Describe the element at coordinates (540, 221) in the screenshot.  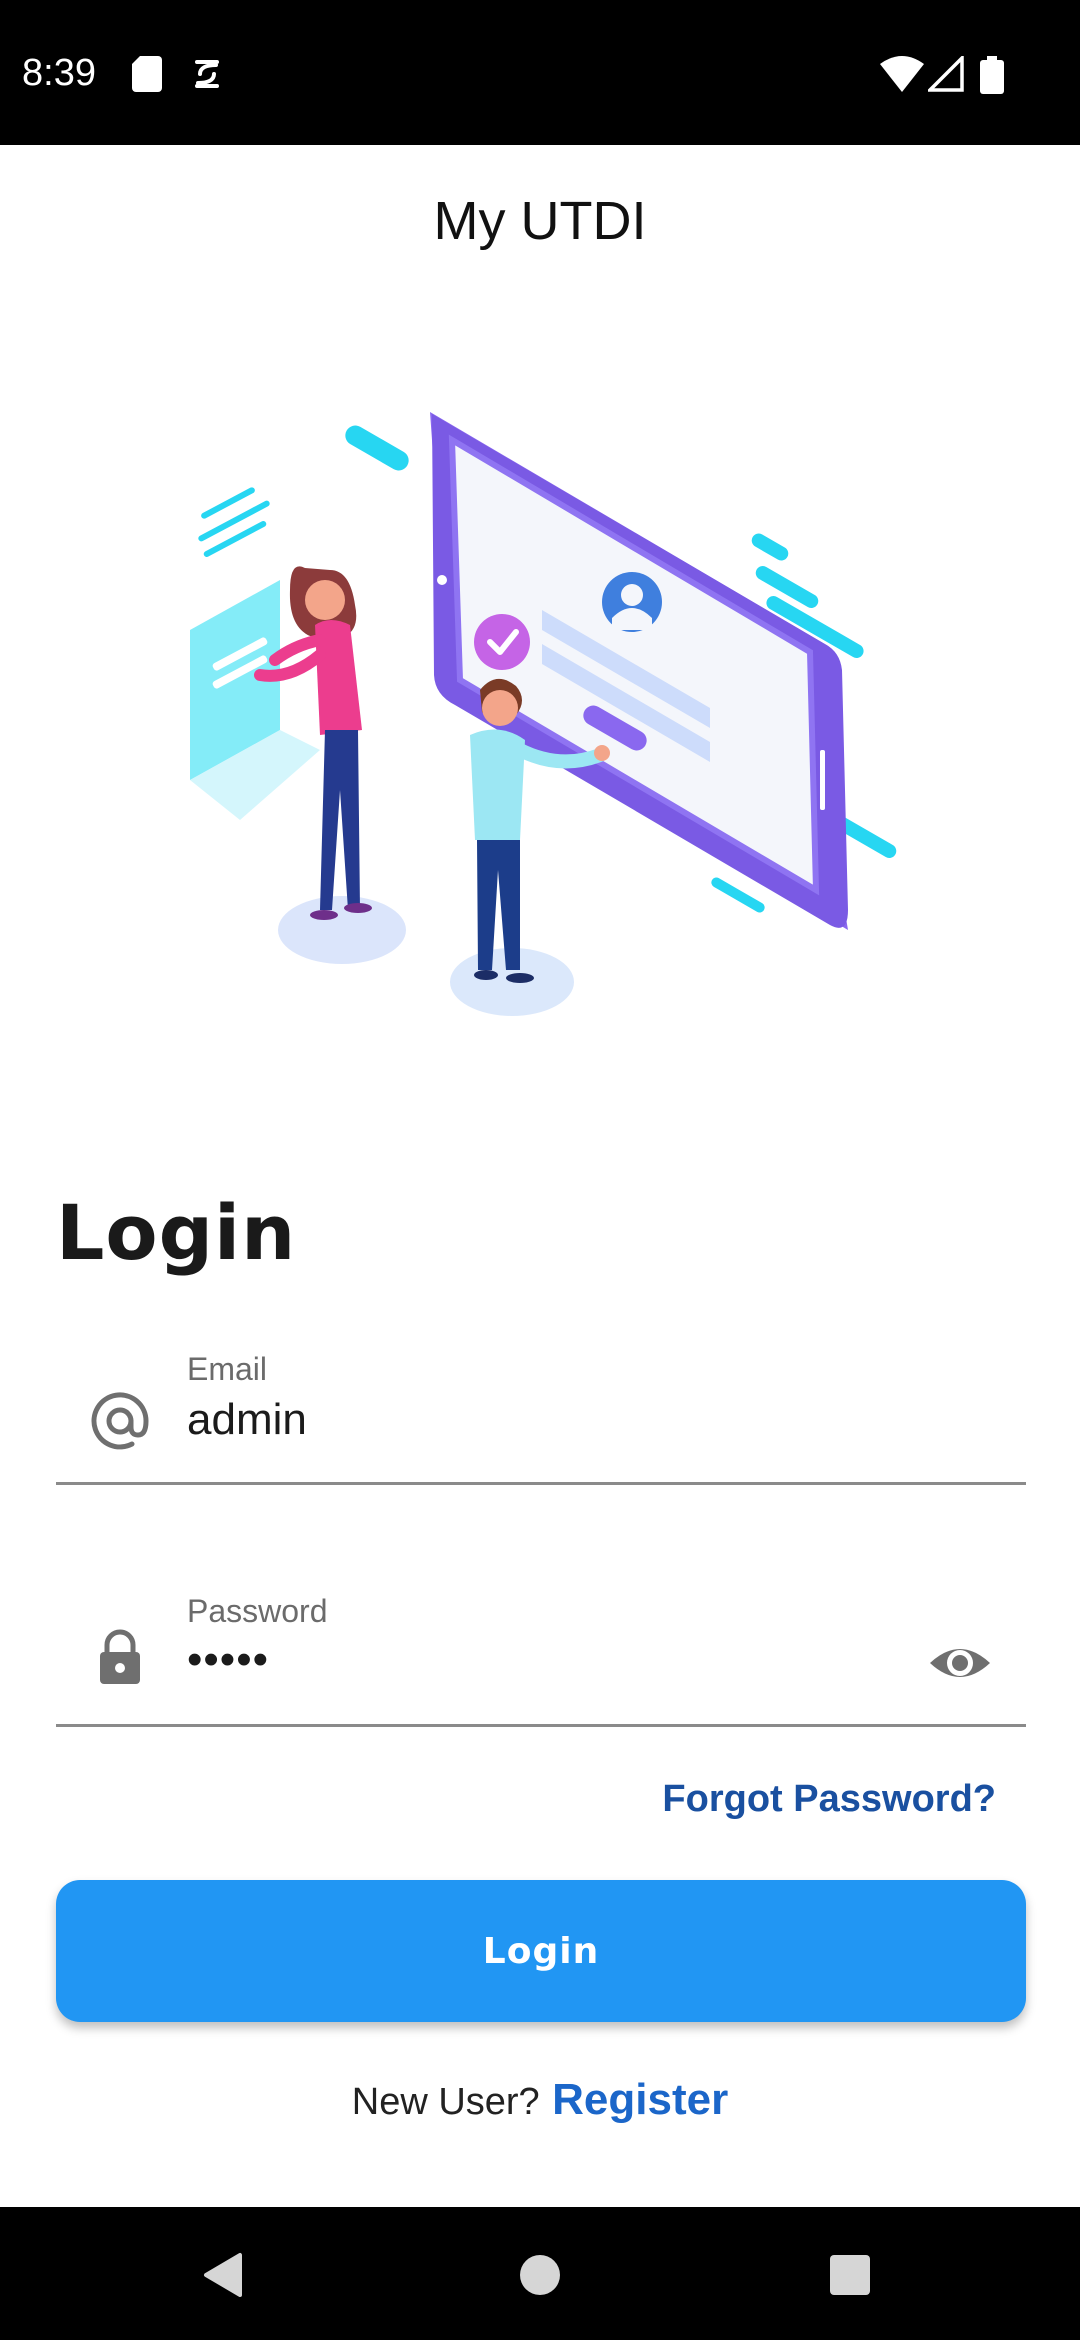
I see `app-title: My UTDI` at that location.